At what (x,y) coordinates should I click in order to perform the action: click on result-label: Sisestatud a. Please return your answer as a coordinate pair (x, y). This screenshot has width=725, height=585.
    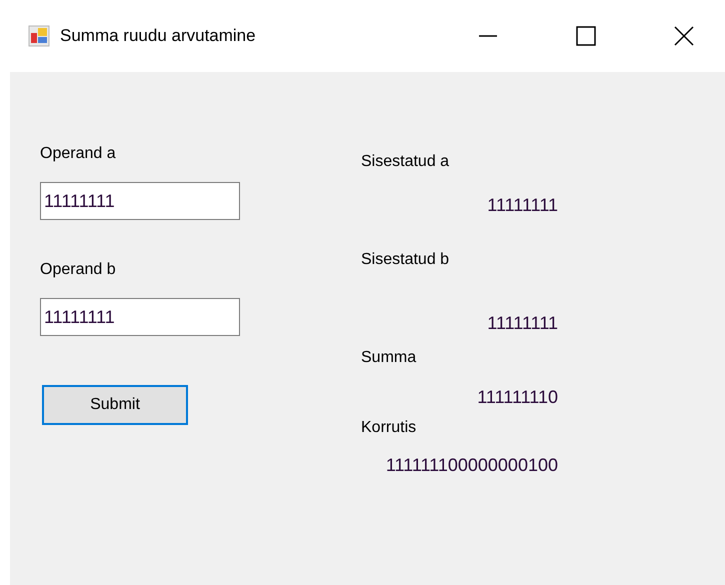
    Looking at the image, I should click on (405, 162).